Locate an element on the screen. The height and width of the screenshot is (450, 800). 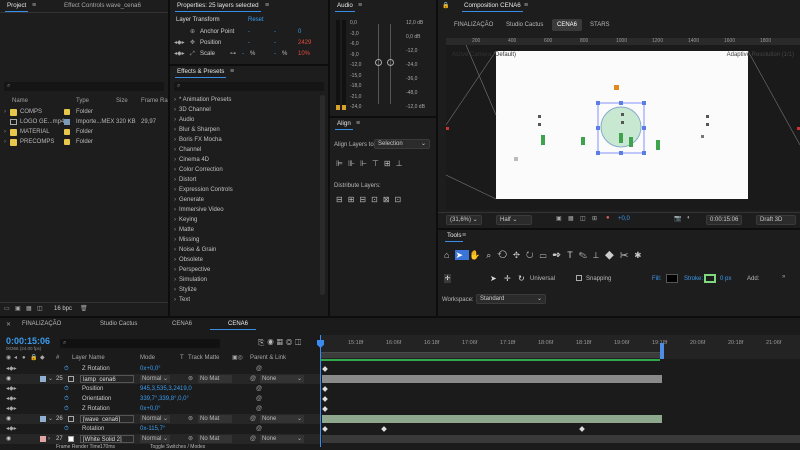
property-value: 0x+0,0° is located at coordinates (150, 369).